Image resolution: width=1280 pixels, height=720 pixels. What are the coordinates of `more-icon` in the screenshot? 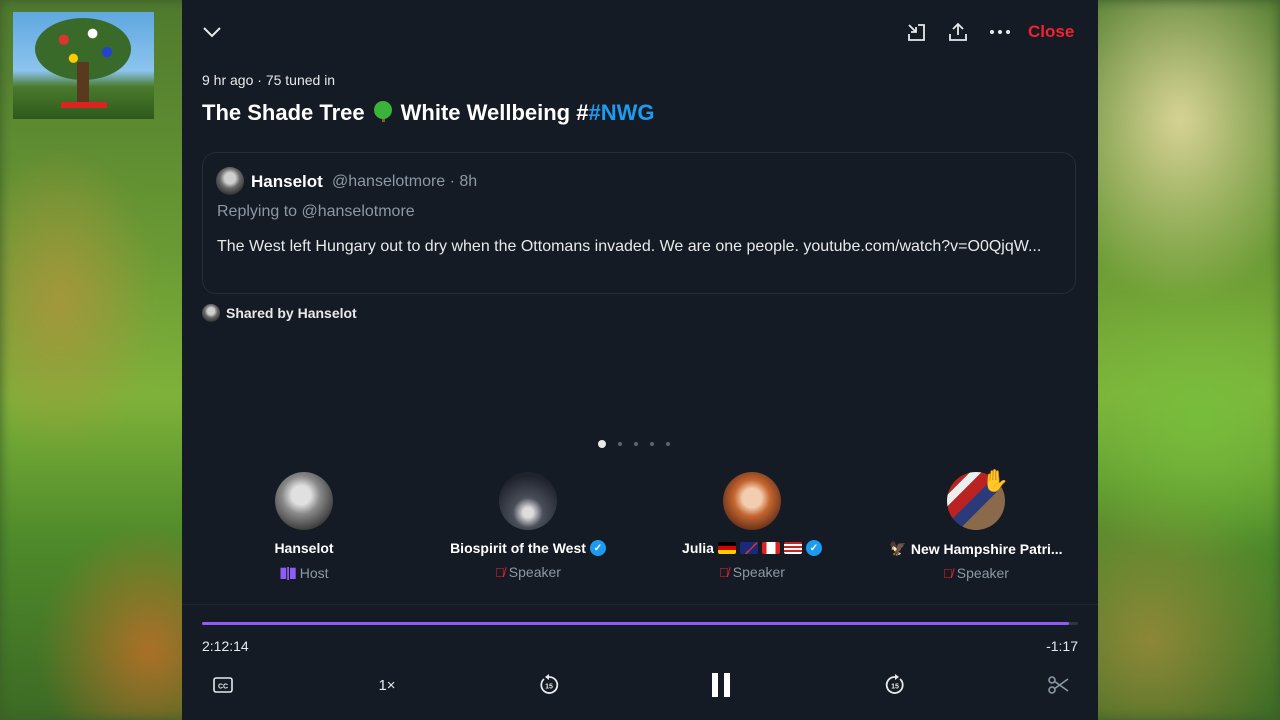 It's located at (1000, 32).